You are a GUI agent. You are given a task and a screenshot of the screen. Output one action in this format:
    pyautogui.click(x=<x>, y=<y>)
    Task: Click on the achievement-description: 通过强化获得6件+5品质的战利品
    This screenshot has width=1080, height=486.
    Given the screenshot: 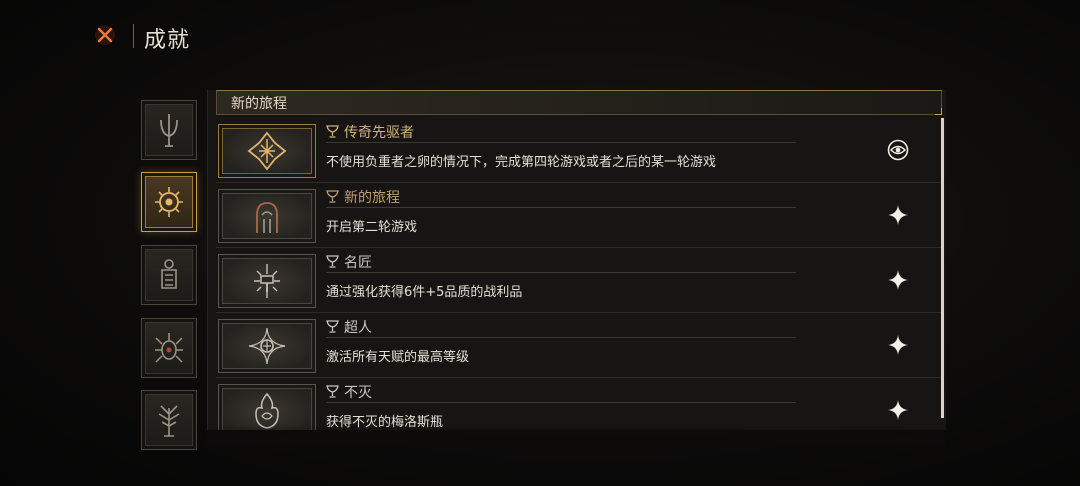 What is the action you would take?
    pyautogui.click(x=424, y=292)
    